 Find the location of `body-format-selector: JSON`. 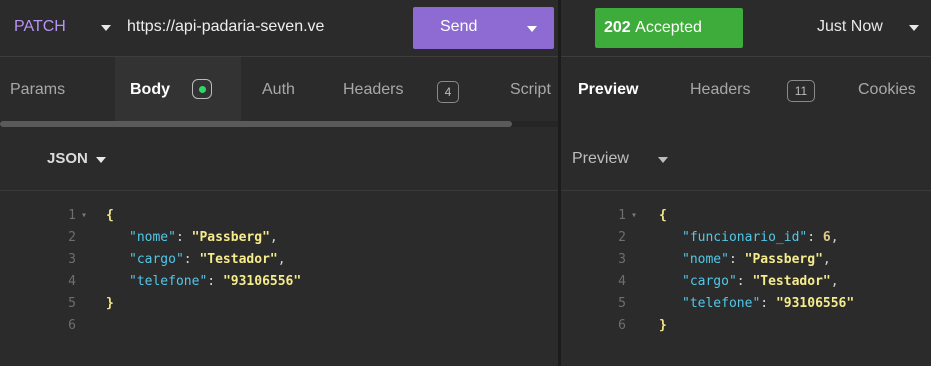

body-format-selector: JSON is located at coordinates (67, 158).